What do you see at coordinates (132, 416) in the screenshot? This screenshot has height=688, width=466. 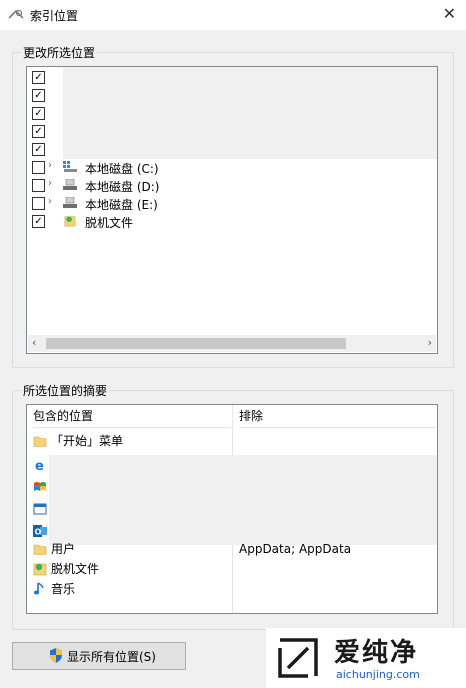 I see `column-header-included: 包含的位置` at bounding box center [132, 416].